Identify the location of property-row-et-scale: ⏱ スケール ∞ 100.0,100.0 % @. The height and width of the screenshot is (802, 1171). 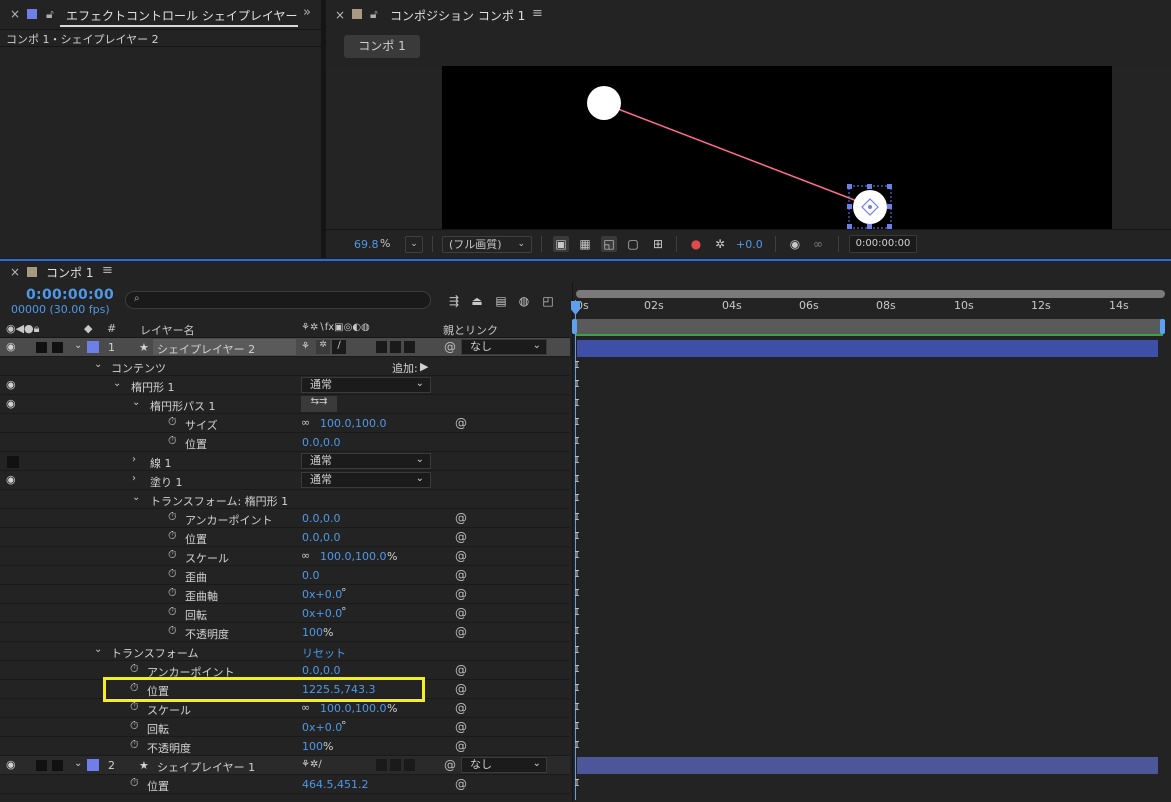
(285, 556).